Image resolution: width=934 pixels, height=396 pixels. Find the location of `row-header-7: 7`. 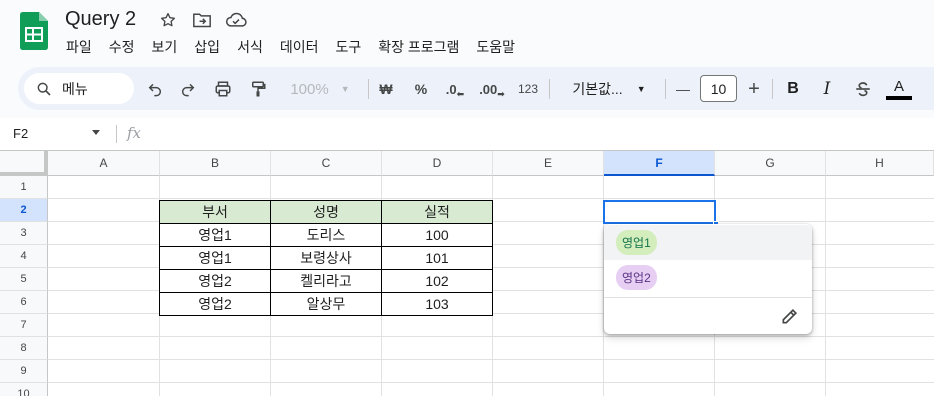

row-header-7: 7 is located at coordinates (24, 325).